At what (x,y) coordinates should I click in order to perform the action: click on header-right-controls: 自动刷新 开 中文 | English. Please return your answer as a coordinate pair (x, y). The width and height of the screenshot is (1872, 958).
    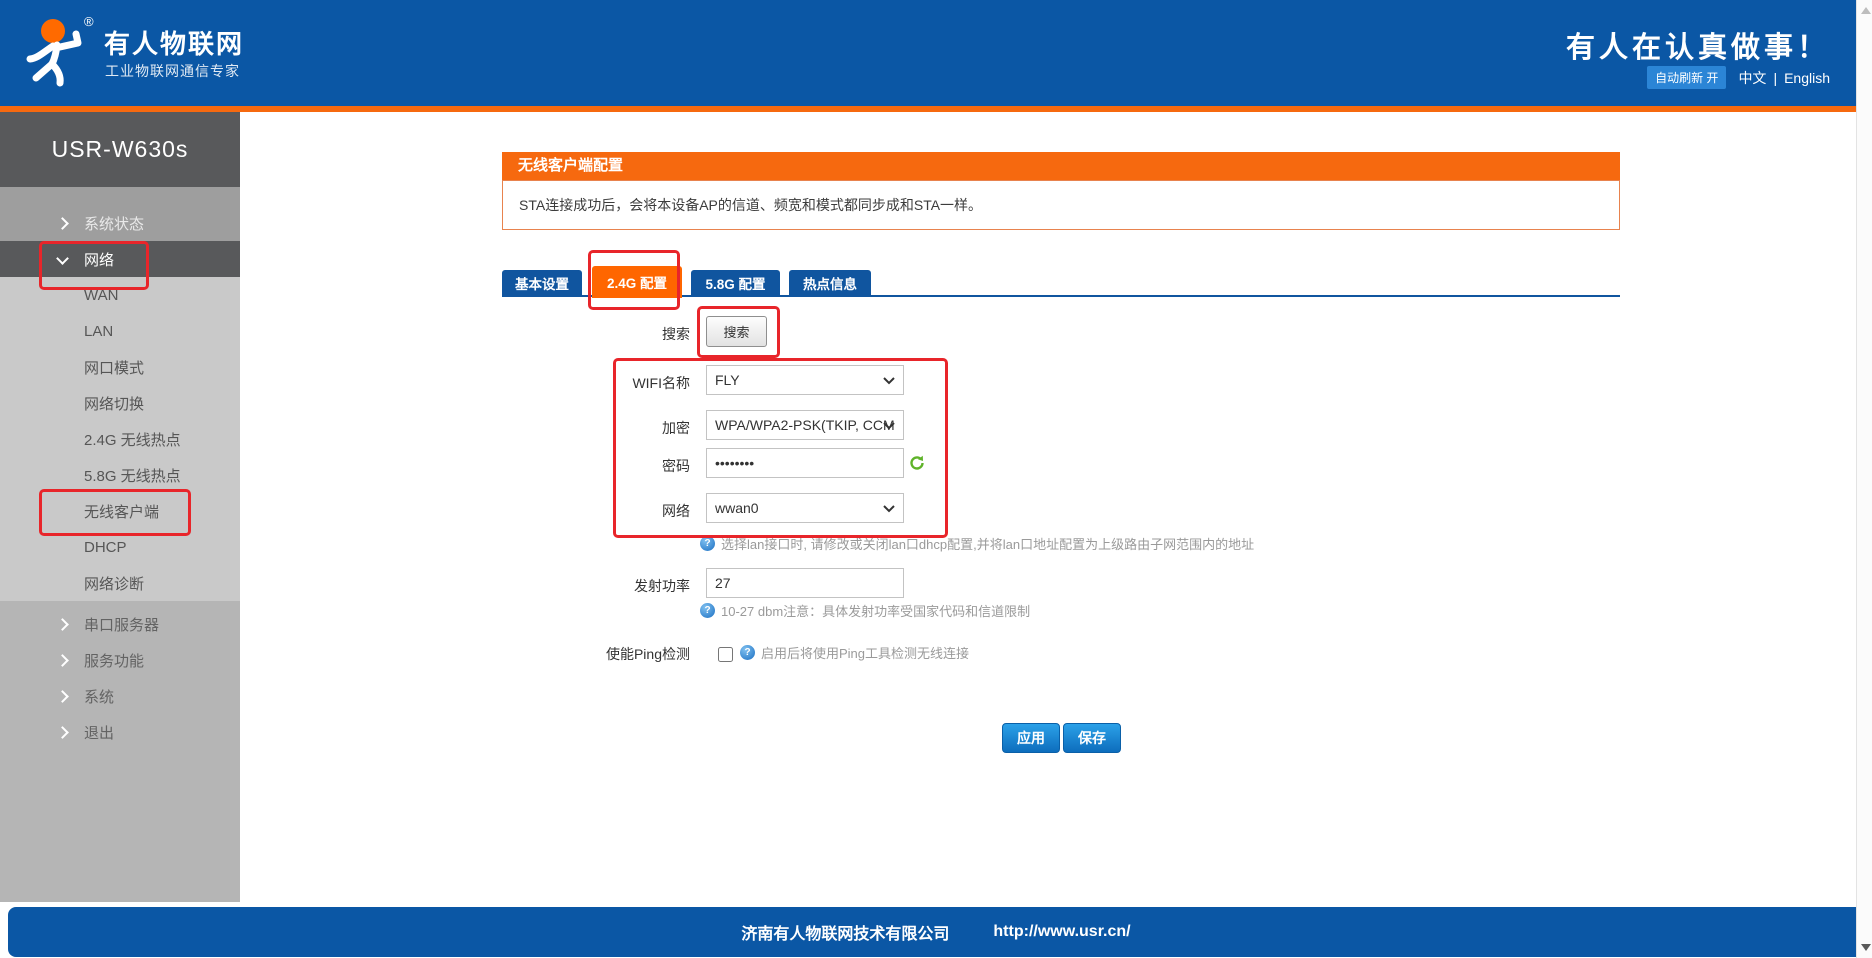
    Looking at the image, I should click on (1738, 77).